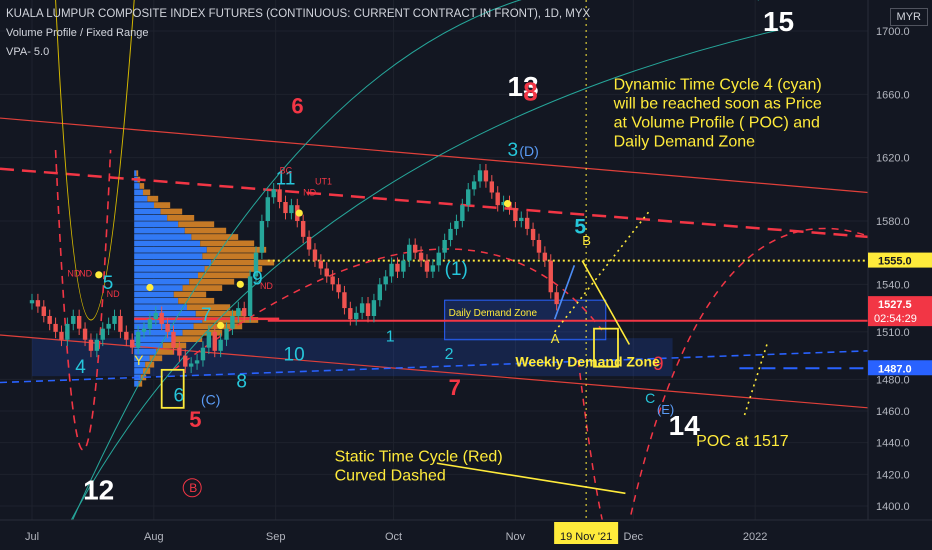 The height and width of the screenshot is (550, 932). What do you see at coordinates (80, 367) in the screenshot?
I see `wave-label: 4` at bounding box center [80, 367].